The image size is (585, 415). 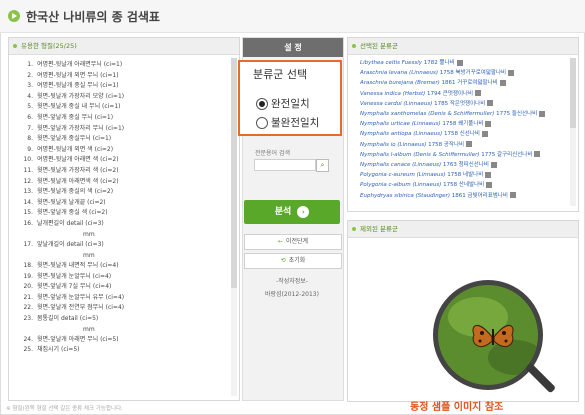 What do you see at coordinates (122, 340) in the screenshot?
I see `trait-item: 24. 윗면-앞날개 아래면 무늬 (ci=5)` at bounding box center [122, 340].